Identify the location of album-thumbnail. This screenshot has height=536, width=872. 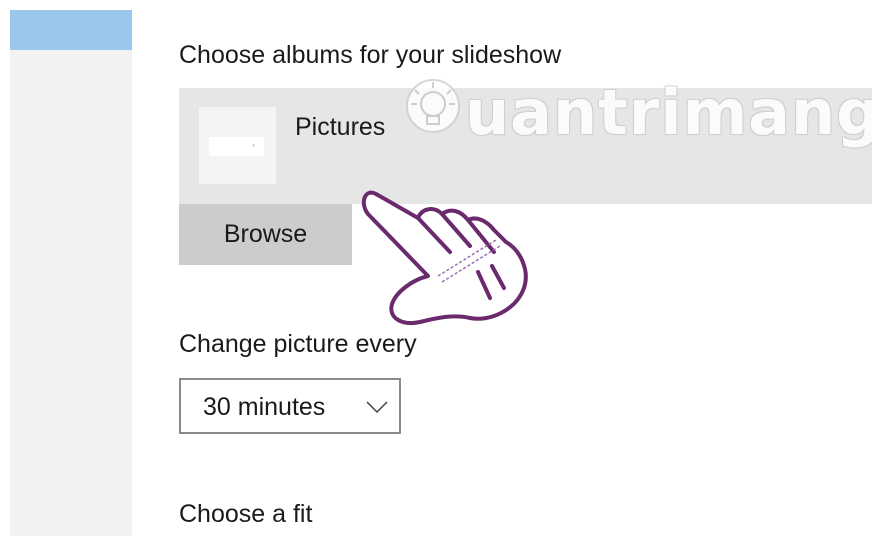
(237, 145).